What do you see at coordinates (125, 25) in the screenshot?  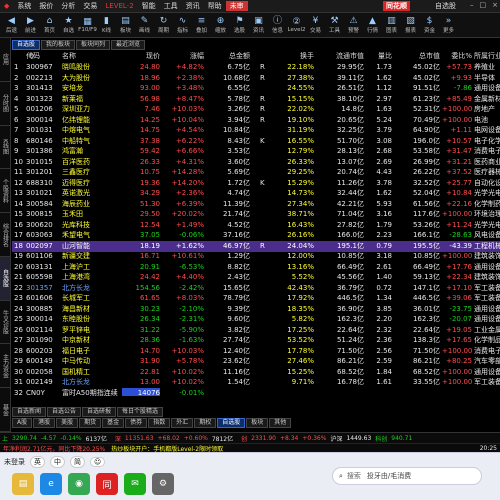 I see `toolbar-button: ▤ 板块` at bounding box center [125, 25].